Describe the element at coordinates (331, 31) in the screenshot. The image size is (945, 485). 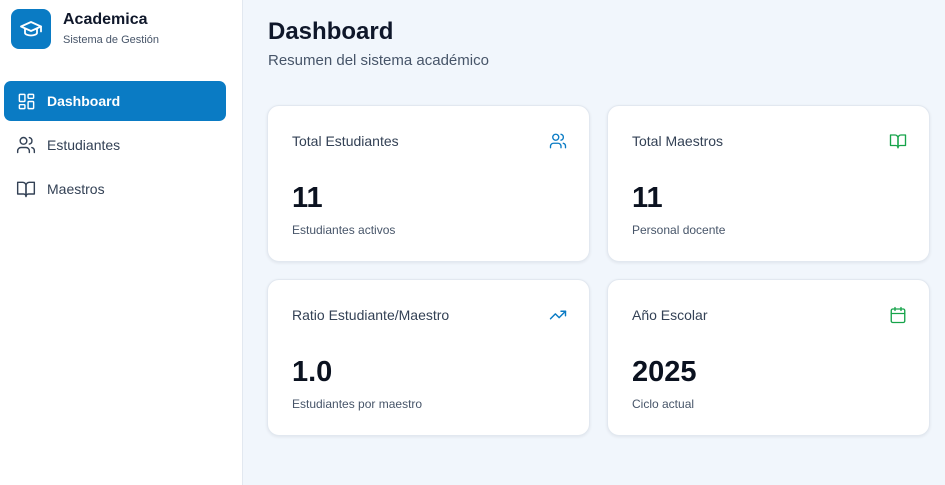
I see `page-title: Dashboard` at that location.